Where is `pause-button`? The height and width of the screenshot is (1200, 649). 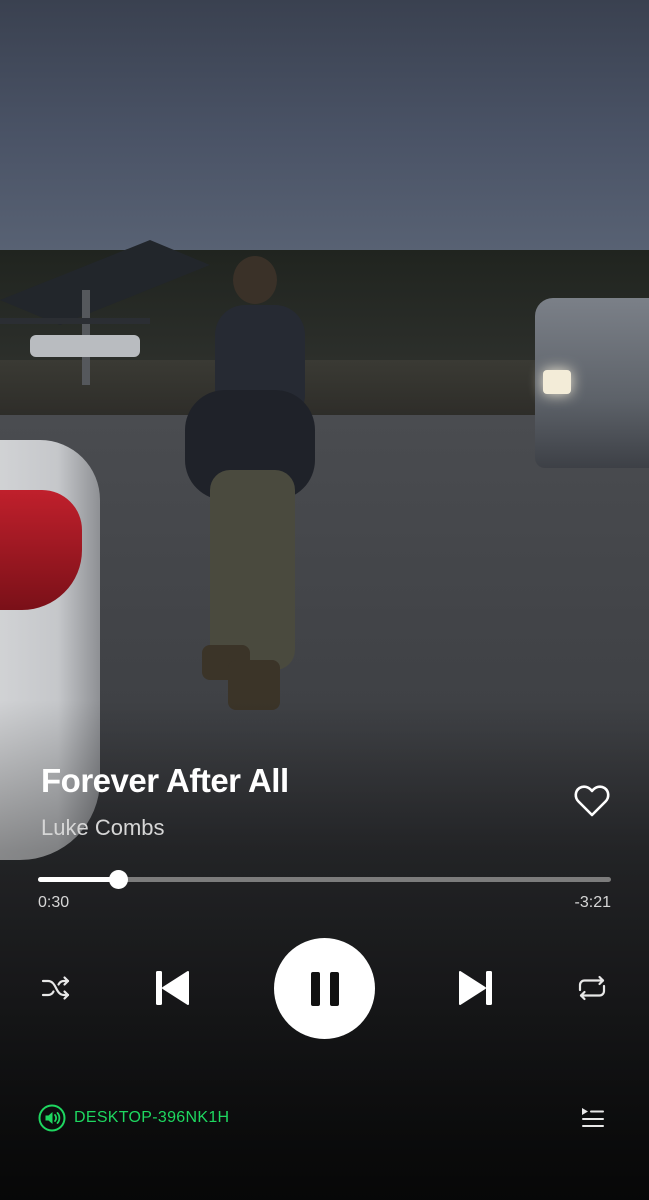
pause-button is located at coordinates (324, 988).